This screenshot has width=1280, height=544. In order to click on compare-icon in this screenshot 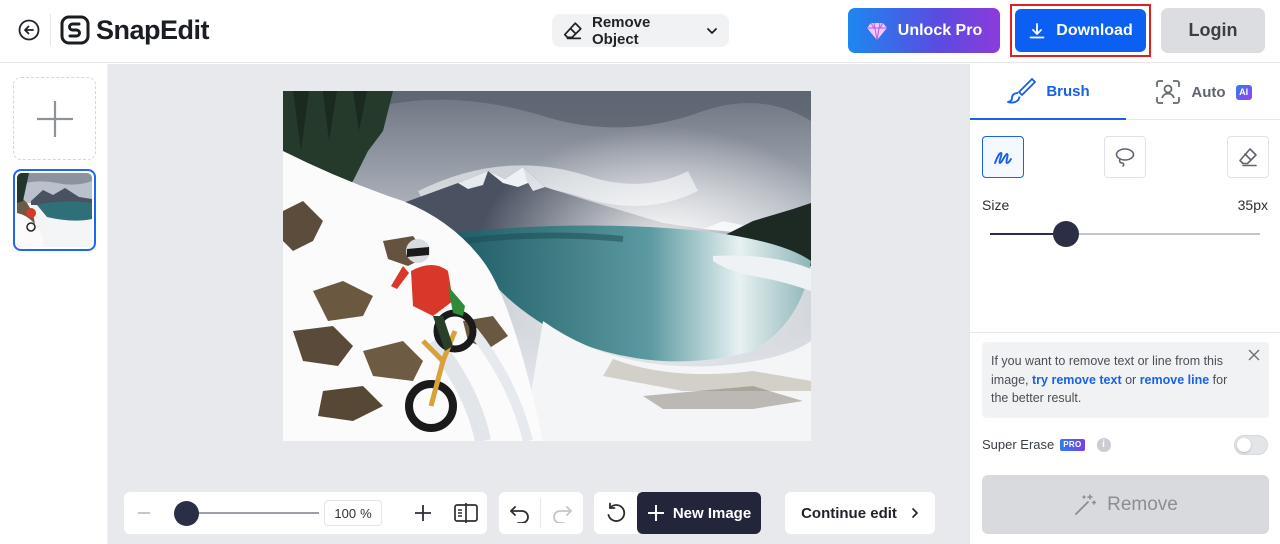, I will do `click(466, 513)`.